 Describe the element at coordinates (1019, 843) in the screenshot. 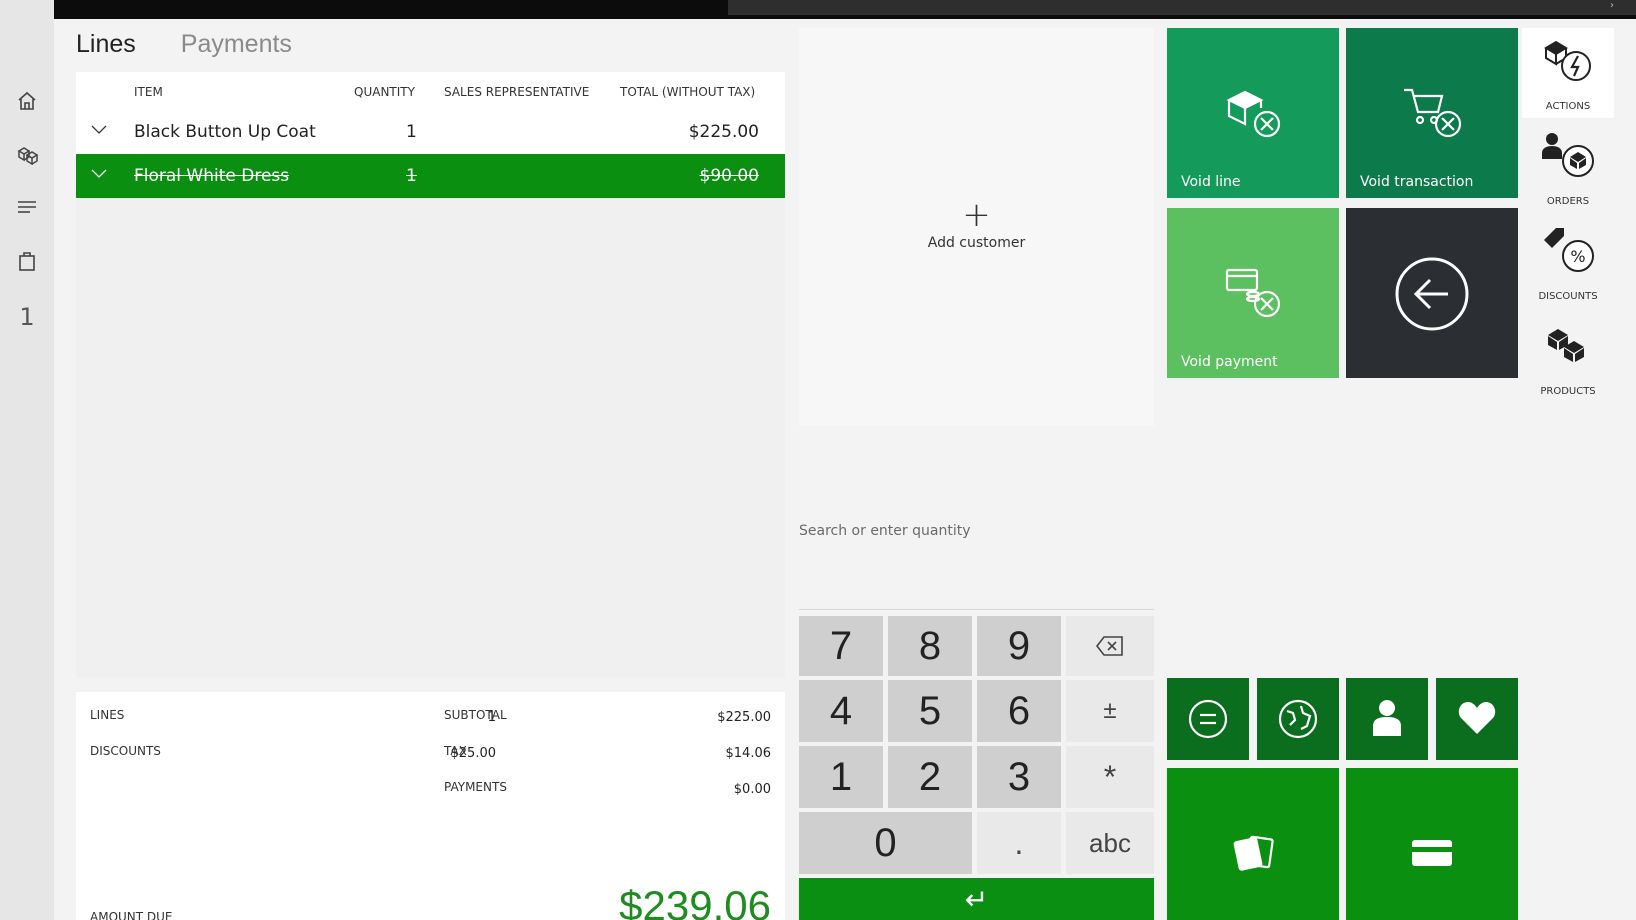

I see `decimal-key: .` at that location.